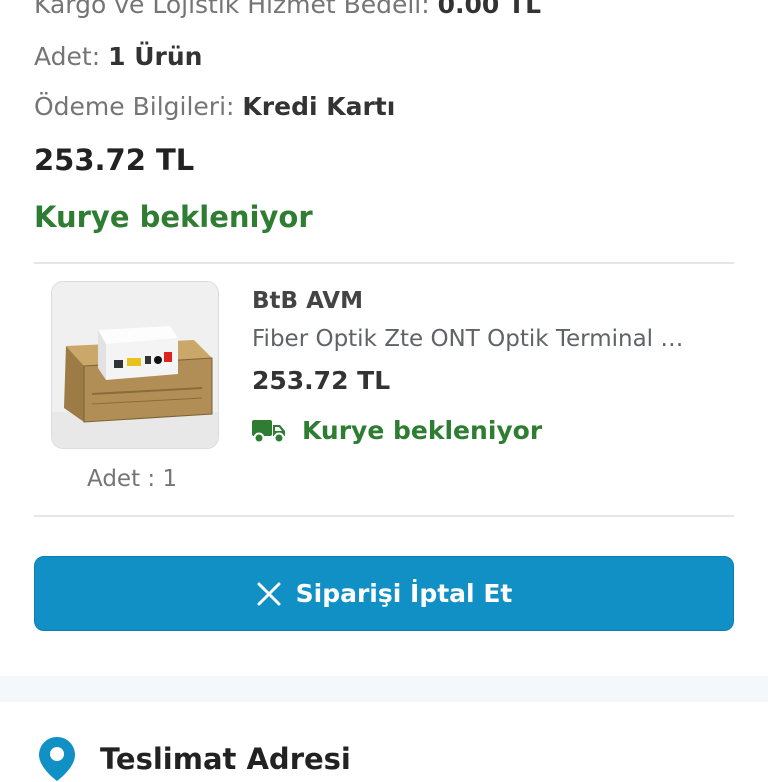  Describe the element at coordinates (319, 106) in the screenshot. I see `payment-value: Kredi Kartı` at that location.